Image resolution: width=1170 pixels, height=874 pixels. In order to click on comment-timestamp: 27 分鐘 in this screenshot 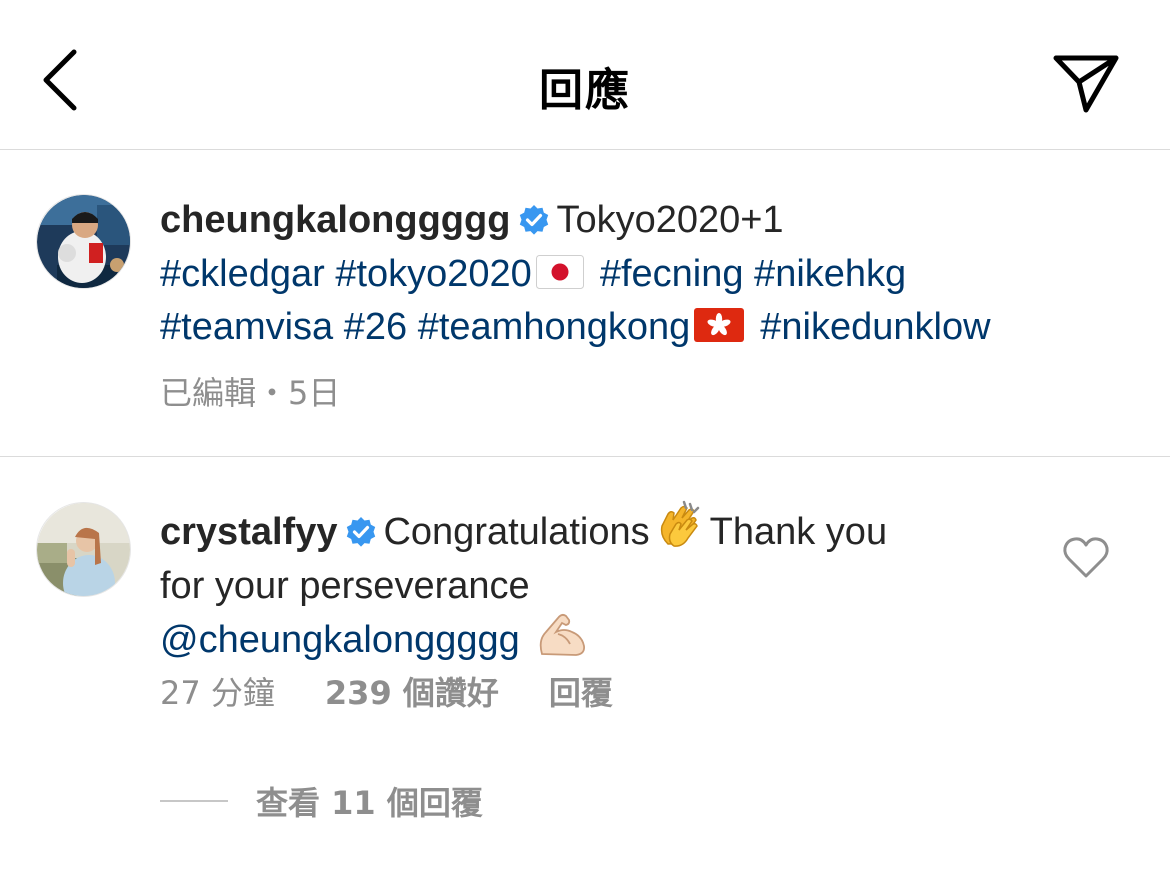, I will do `click(217, 693)`.